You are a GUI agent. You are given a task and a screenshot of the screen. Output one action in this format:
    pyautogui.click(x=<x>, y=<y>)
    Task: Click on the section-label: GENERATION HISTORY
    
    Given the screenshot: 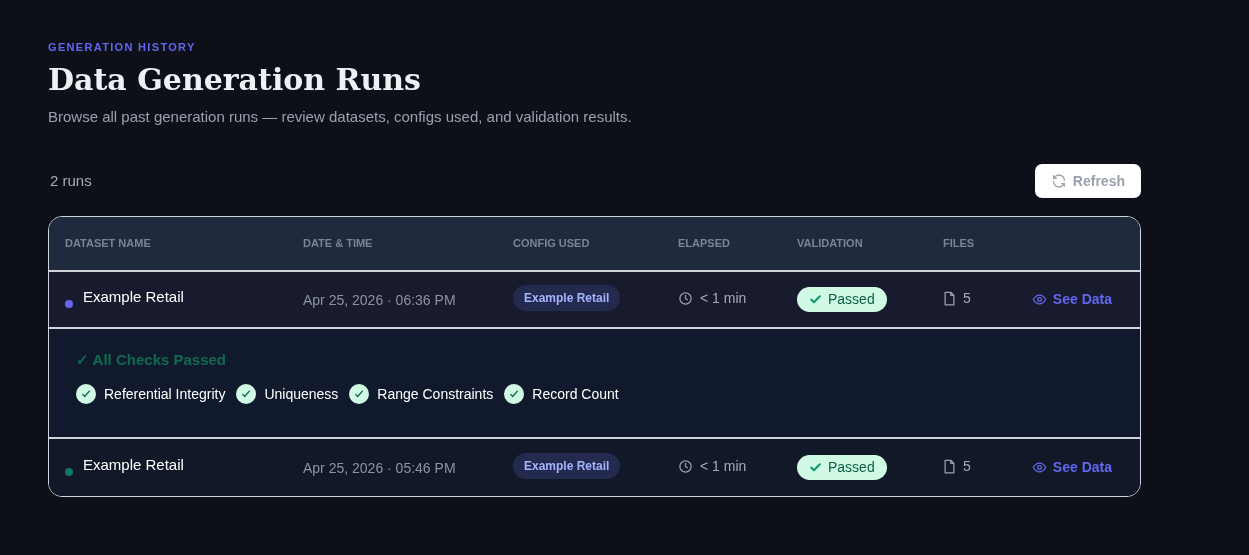 What is the action you would take?
    pyautogui.click(x=122, y=47)
    